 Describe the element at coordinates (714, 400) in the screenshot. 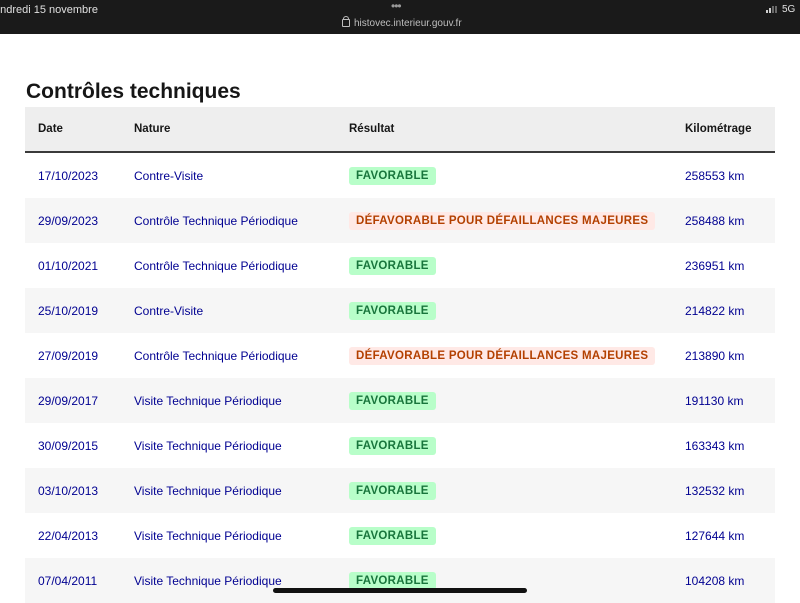

I see `cell-kilometrage: 191130 km` at that location.